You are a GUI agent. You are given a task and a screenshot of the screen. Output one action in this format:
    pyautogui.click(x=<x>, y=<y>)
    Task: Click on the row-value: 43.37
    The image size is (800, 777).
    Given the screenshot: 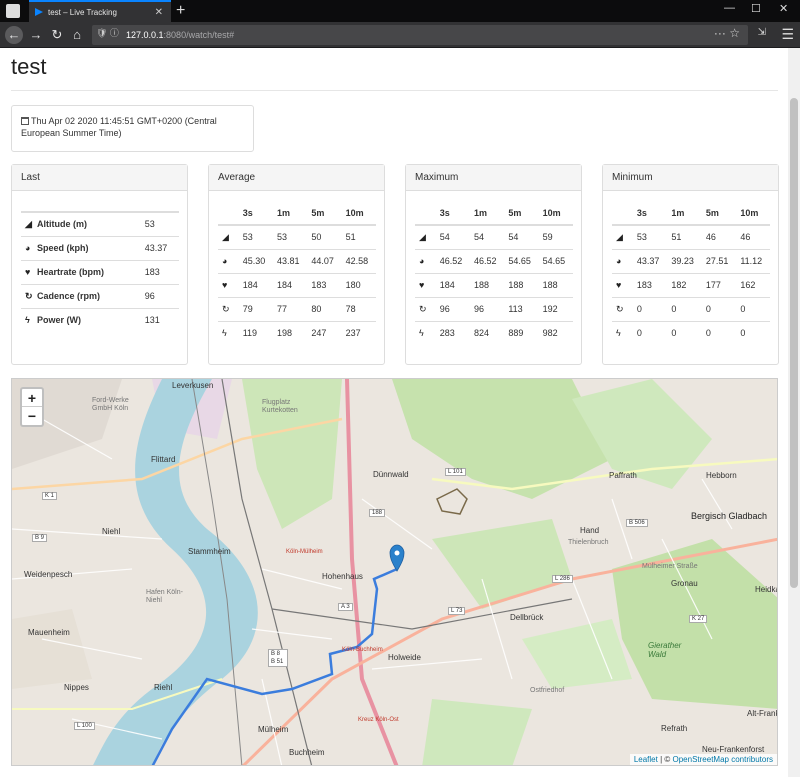 What is the action you would take?
    pyautogui.click(x=159, y=247)
    